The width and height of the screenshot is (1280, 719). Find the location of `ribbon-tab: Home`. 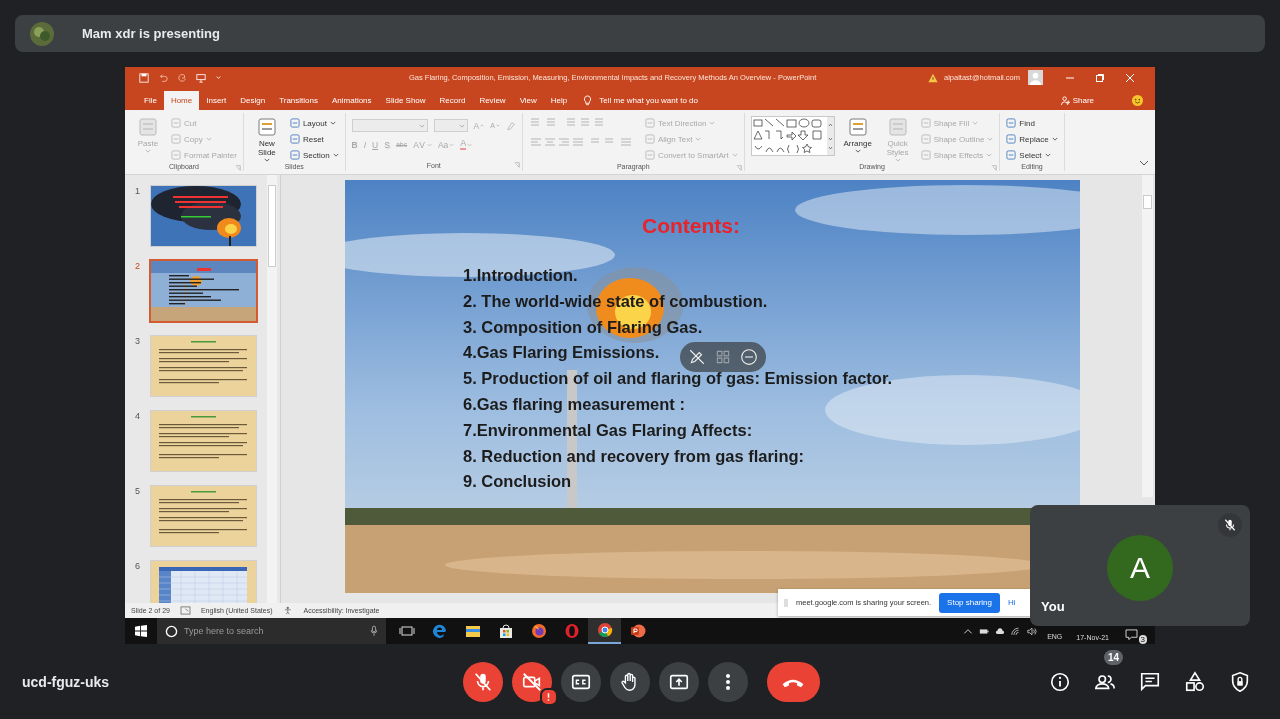

ribbon-tab: Home is located at coordinates (181, 100).